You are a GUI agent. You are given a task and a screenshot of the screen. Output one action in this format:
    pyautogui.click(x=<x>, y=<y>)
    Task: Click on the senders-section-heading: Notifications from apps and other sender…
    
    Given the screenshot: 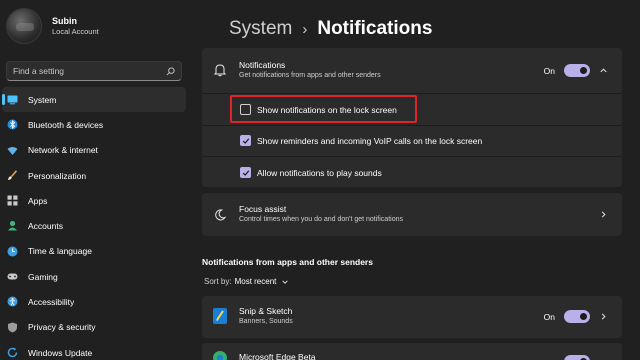 What is the action you would take?
    pyautogui.click(x=287, y=262)
    